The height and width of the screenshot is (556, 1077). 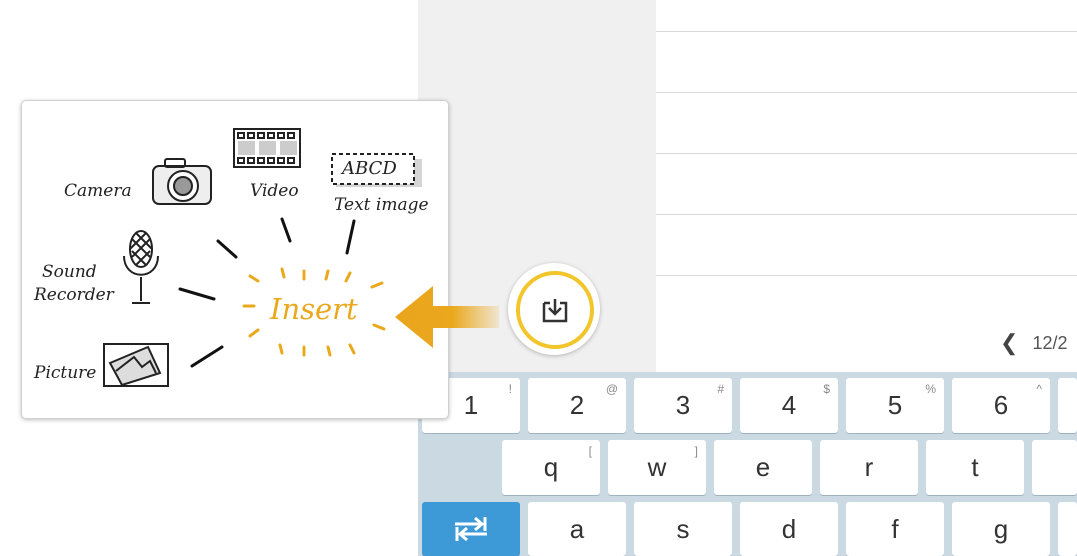 I want to click on insert-icon, so click(x=555, y=311).